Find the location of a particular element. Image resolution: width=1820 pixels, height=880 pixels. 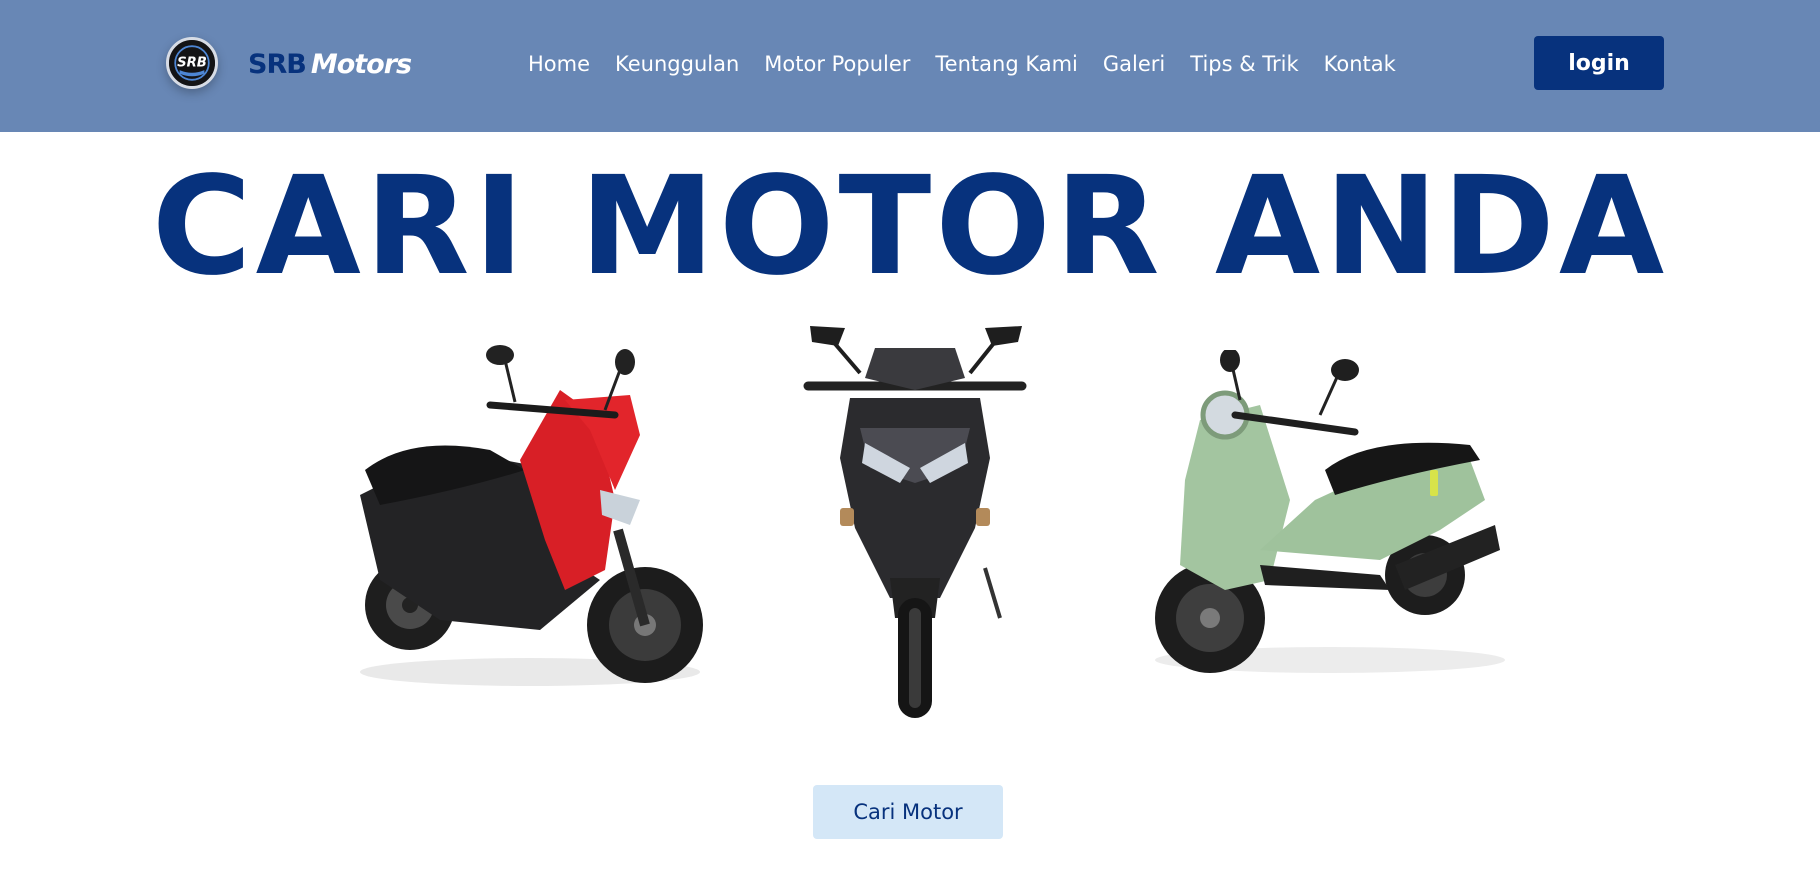

nav-item-kontak: Kontak is located at coordinates (1360, 64).